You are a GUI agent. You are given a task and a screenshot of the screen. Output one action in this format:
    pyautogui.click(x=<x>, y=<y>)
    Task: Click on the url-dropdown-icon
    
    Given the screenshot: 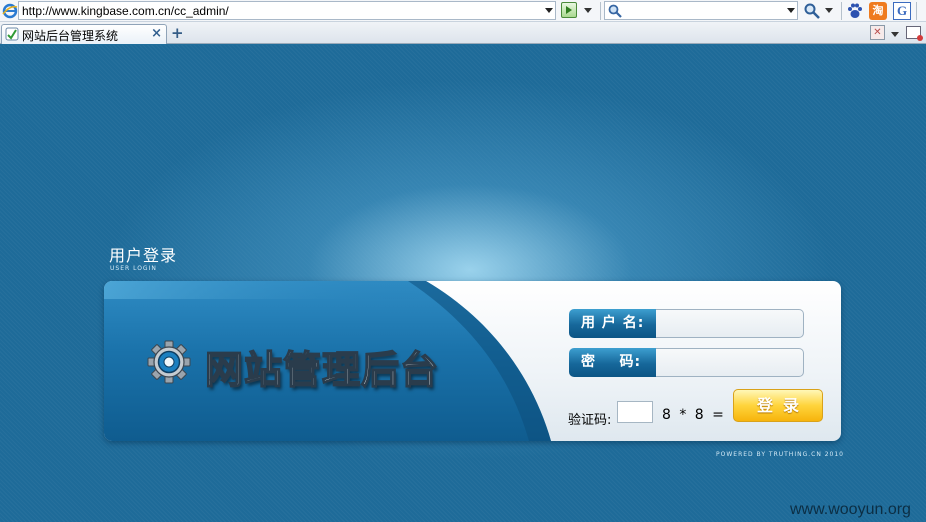 What is the action you would take?
    pyautogui.click(x=549, y=10)
    